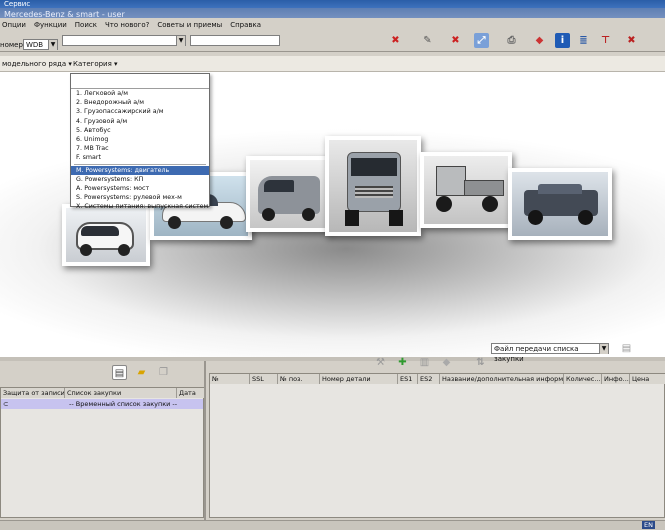  I want to click on vehicle-card-truck, so click(373, 186).